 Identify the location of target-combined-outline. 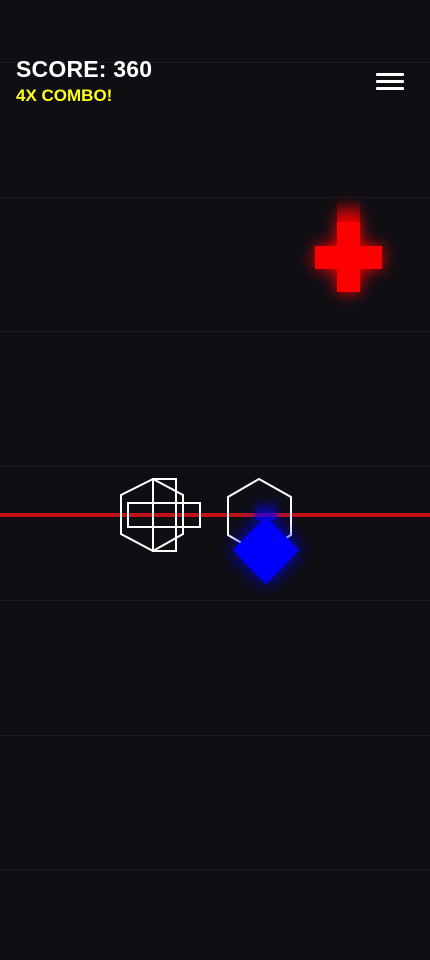
(160, 515).